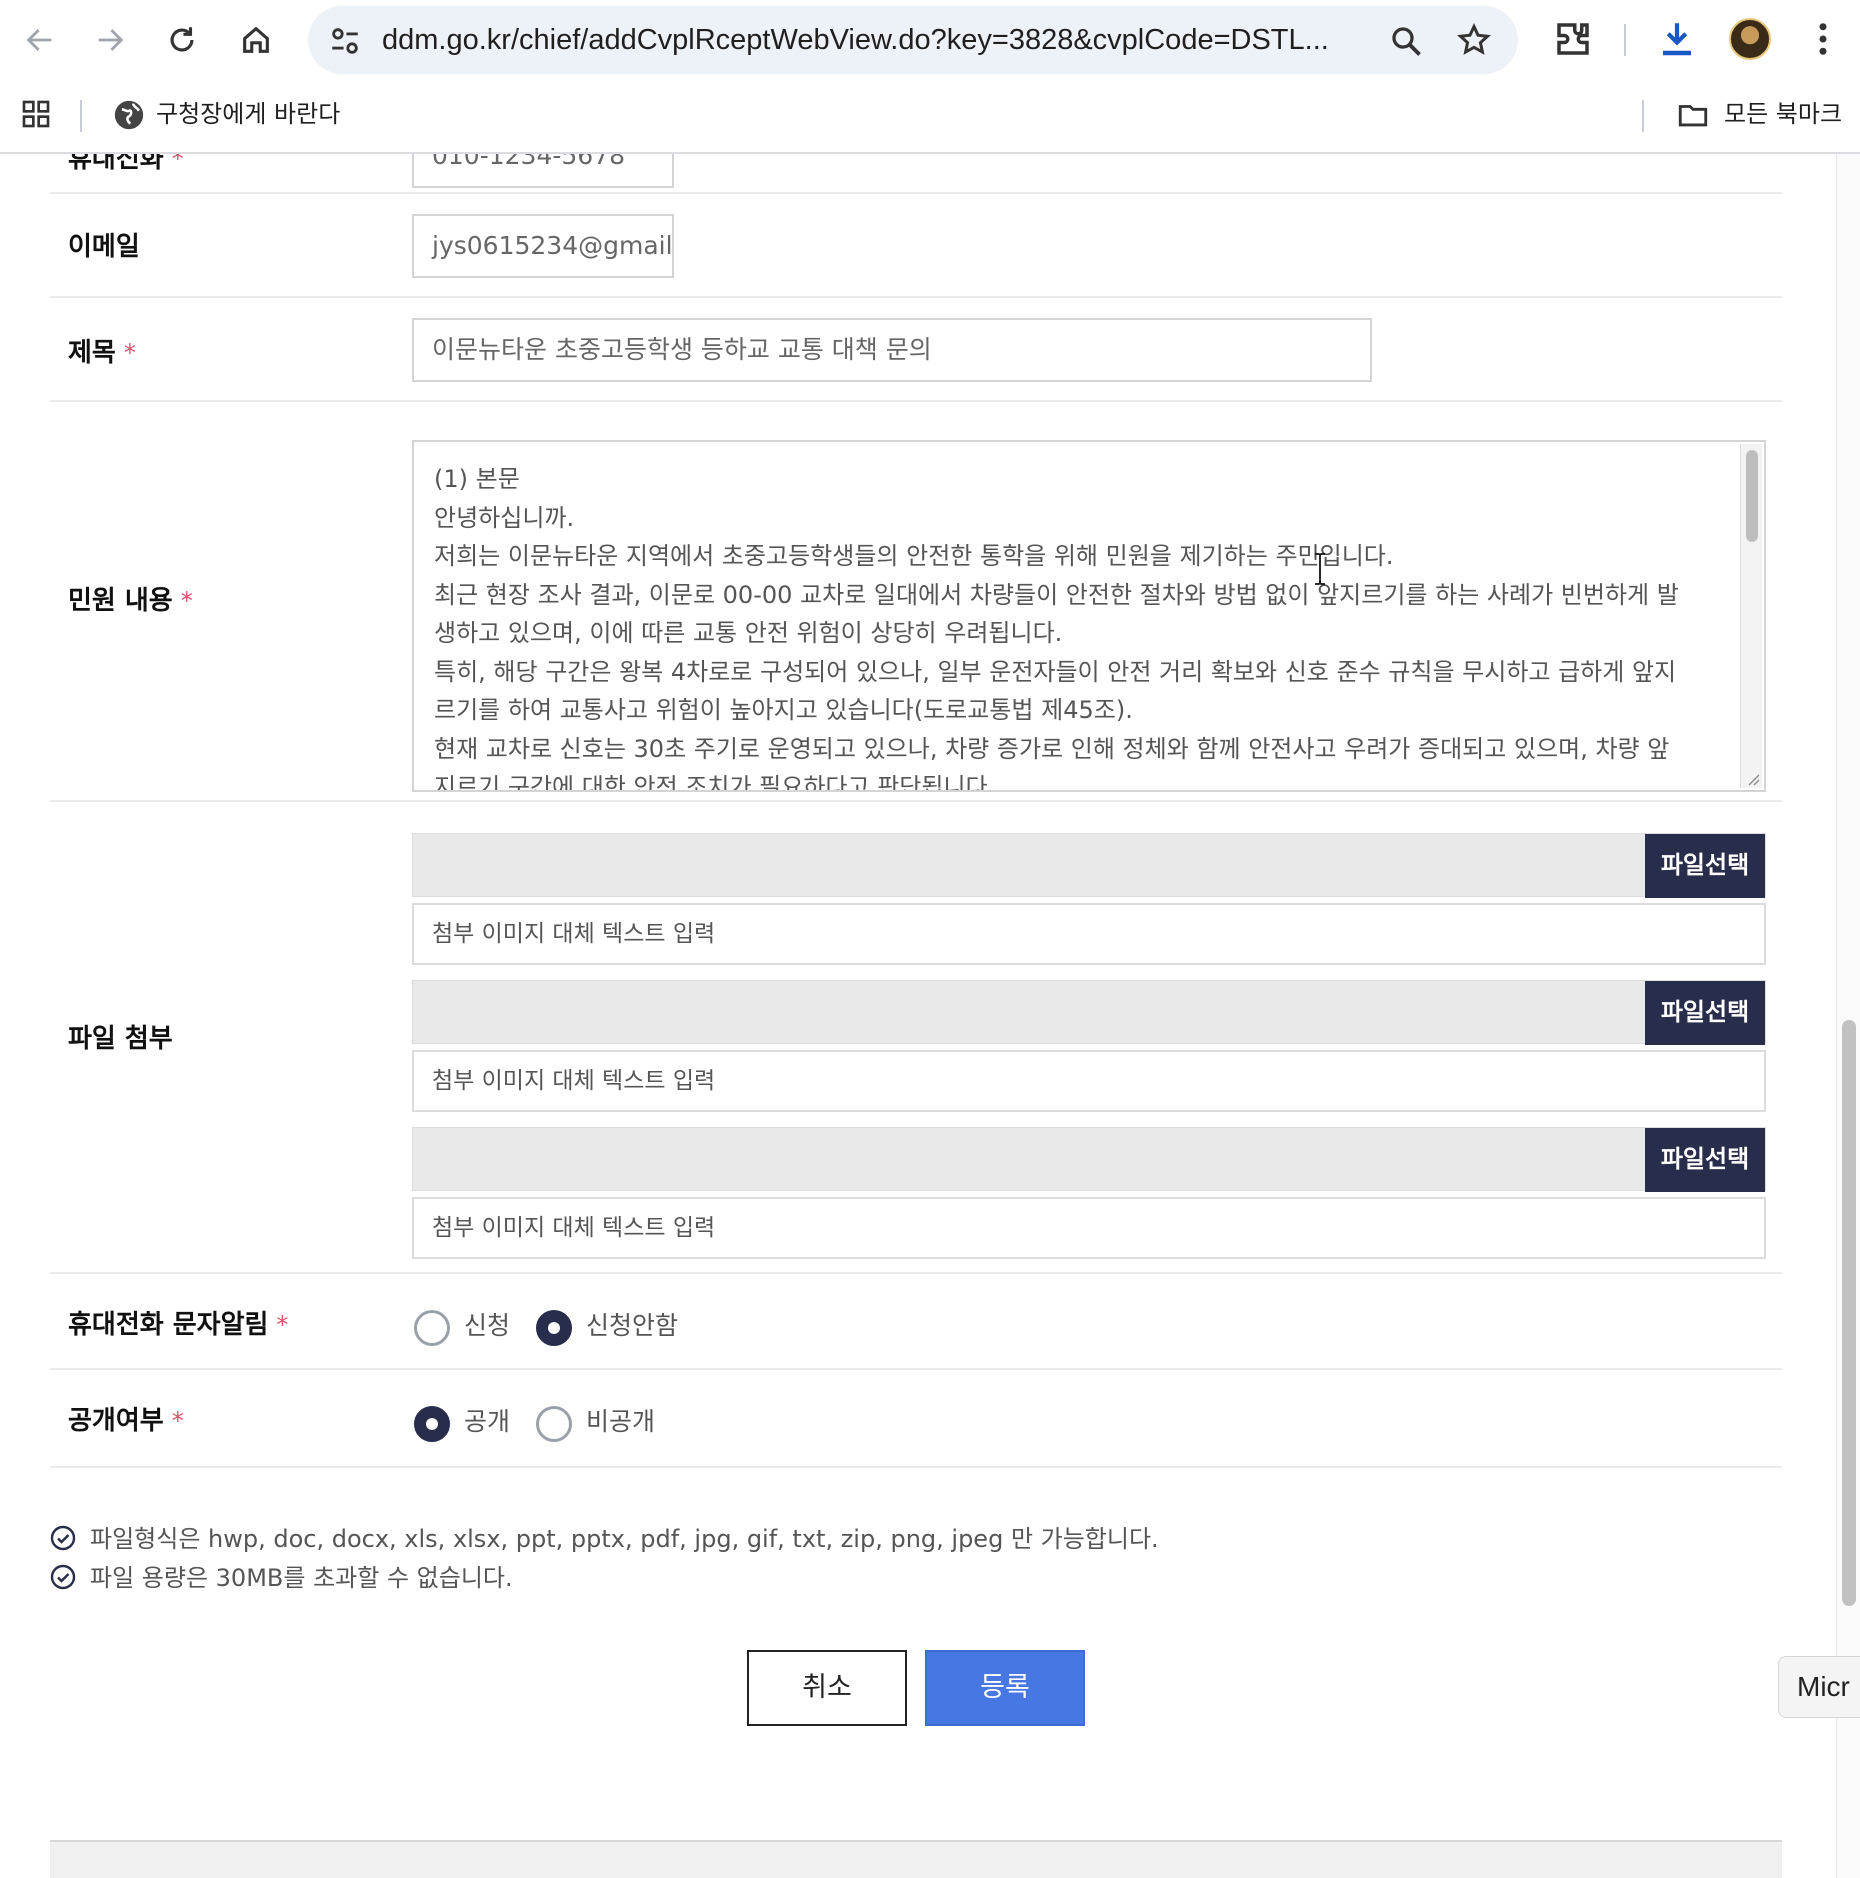 This screenshot has height=1878, width=1860. I want to click on resize-grip-icon, so click(1753, 779).